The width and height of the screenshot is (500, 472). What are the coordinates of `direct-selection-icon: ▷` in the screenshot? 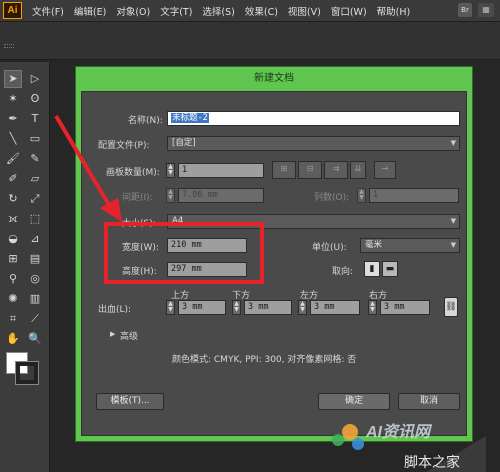 It's located at (35, 79).